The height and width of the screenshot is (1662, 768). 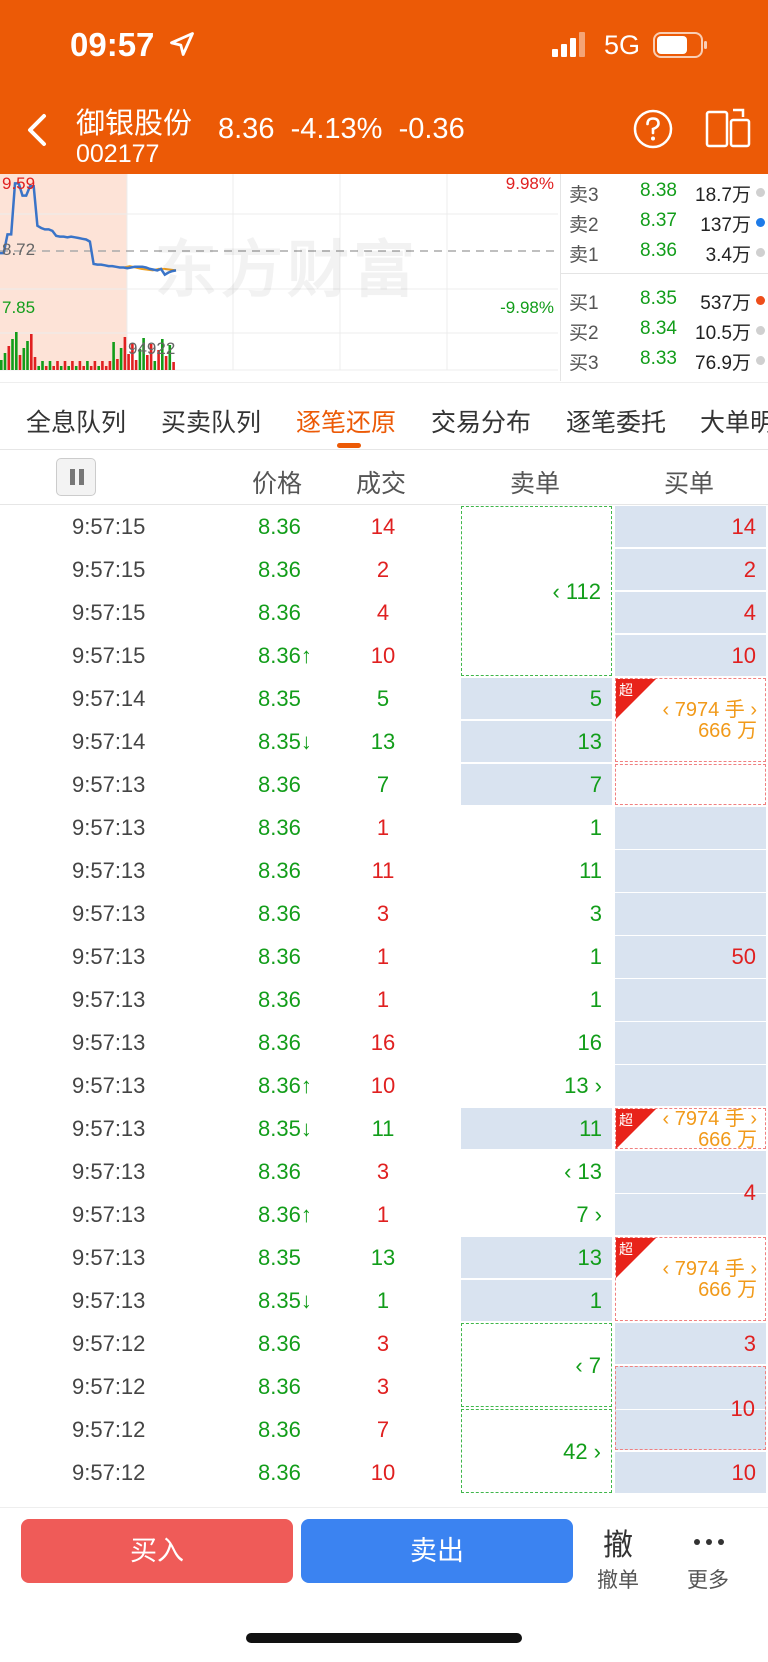 I want to click on tab-bid-ask-queue: 买卖队列, so click(x=211, y=421).